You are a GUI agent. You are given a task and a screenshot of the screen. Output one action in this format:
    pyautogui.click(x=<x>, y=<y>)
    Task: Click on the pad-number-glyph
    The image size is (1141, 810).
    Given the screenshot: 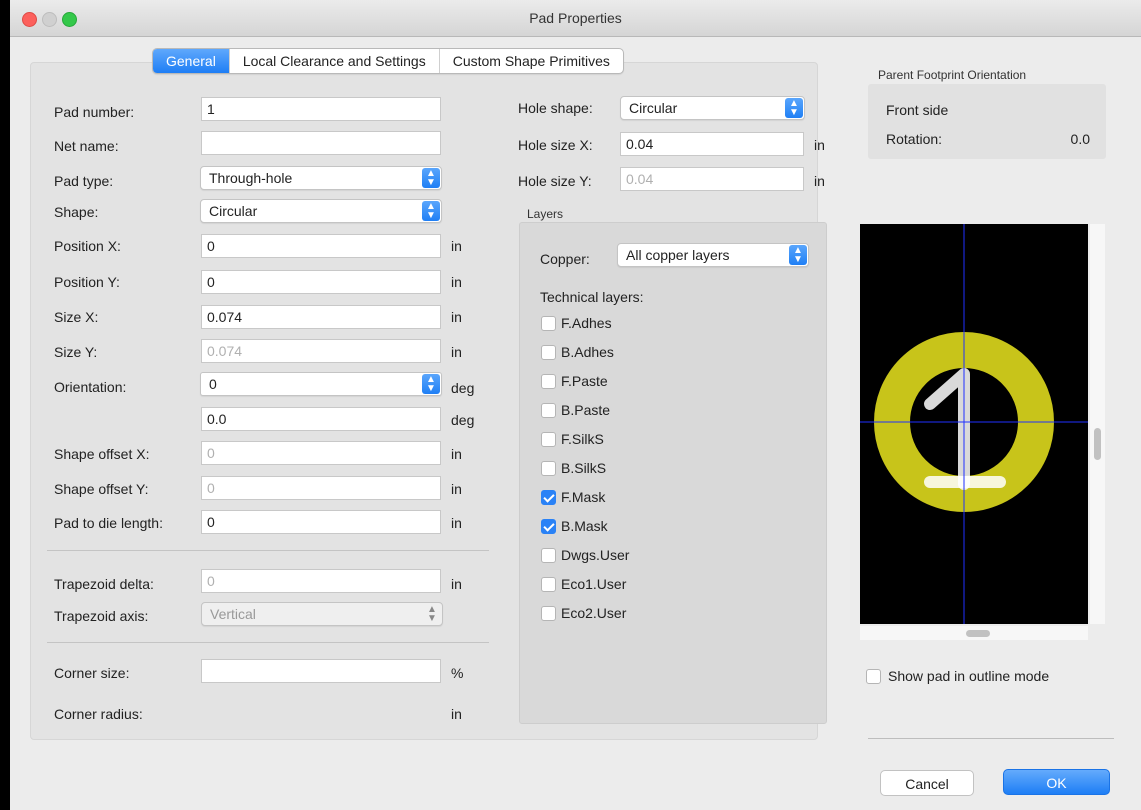 What is the action you would take?
    pyautogui.click(x=947, y=429)
    